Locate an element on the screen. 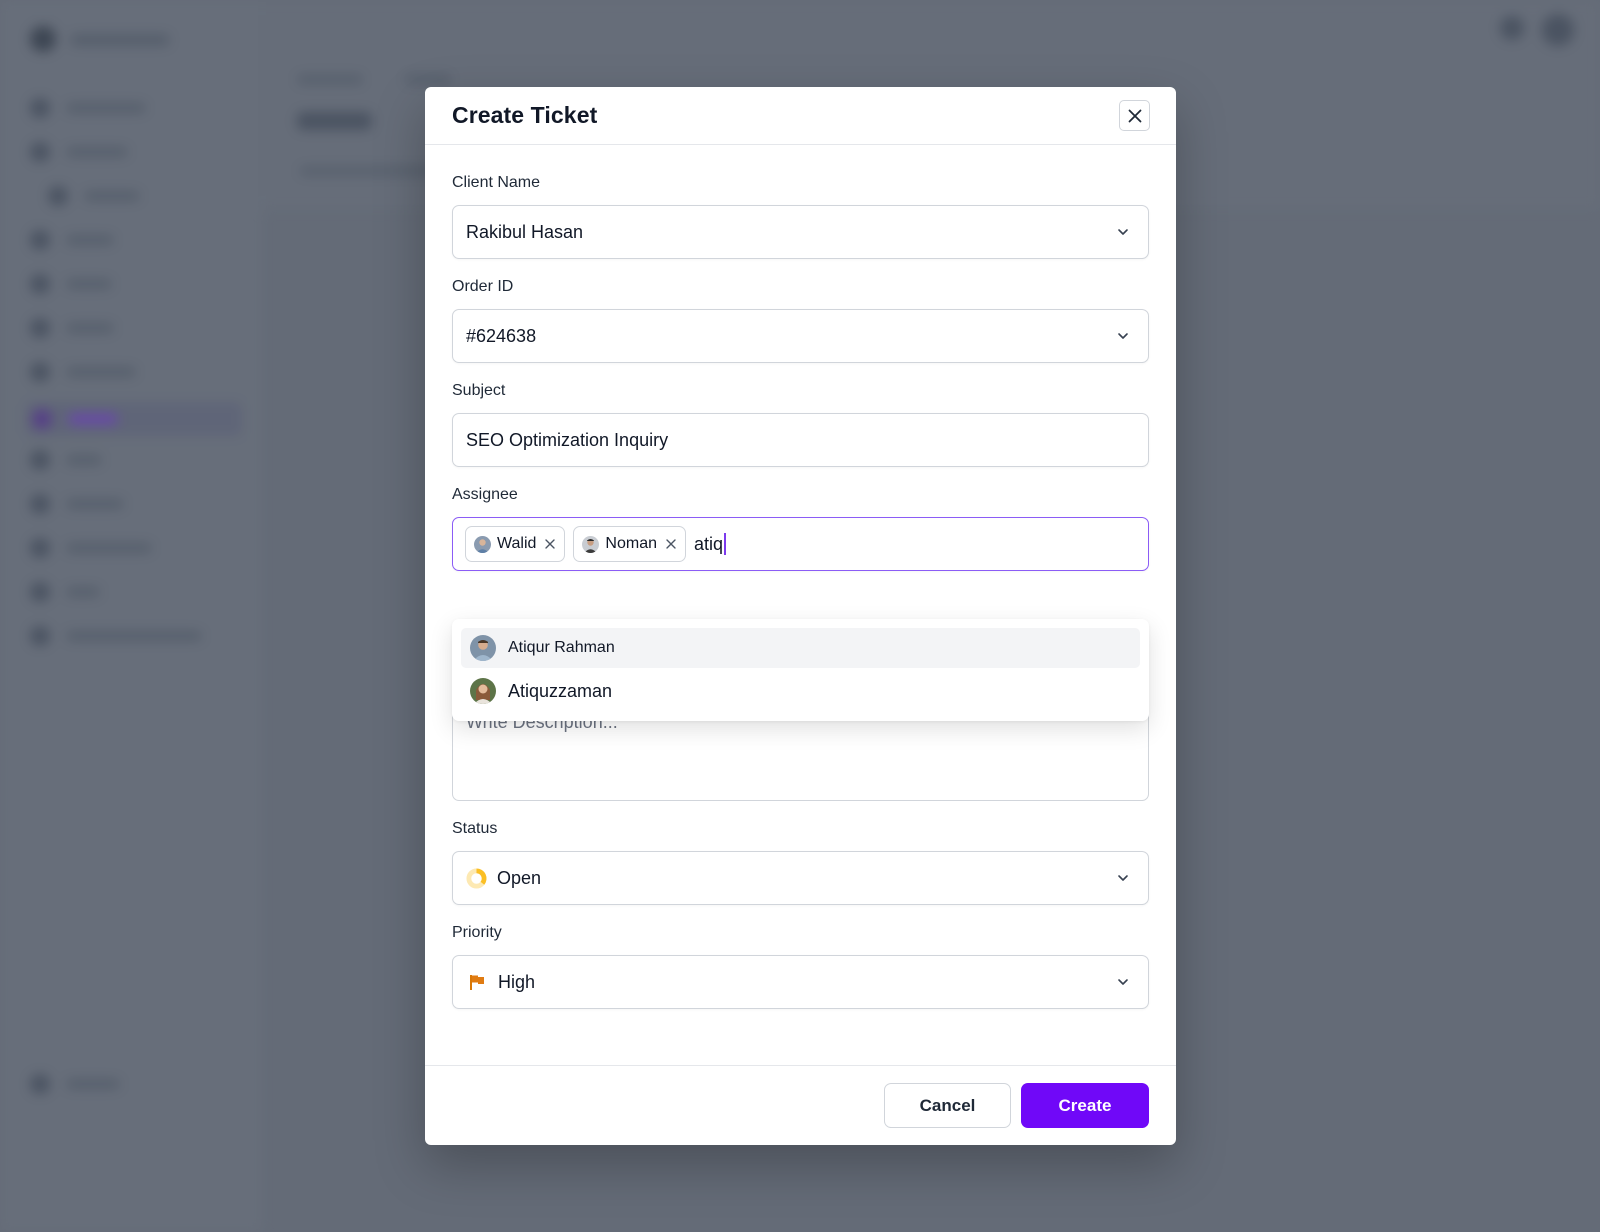 Image resolution: width=1600 pixels, height=1232 pixels. suggestion-name: Atiquzzaman is located at coordinates (560, 690).